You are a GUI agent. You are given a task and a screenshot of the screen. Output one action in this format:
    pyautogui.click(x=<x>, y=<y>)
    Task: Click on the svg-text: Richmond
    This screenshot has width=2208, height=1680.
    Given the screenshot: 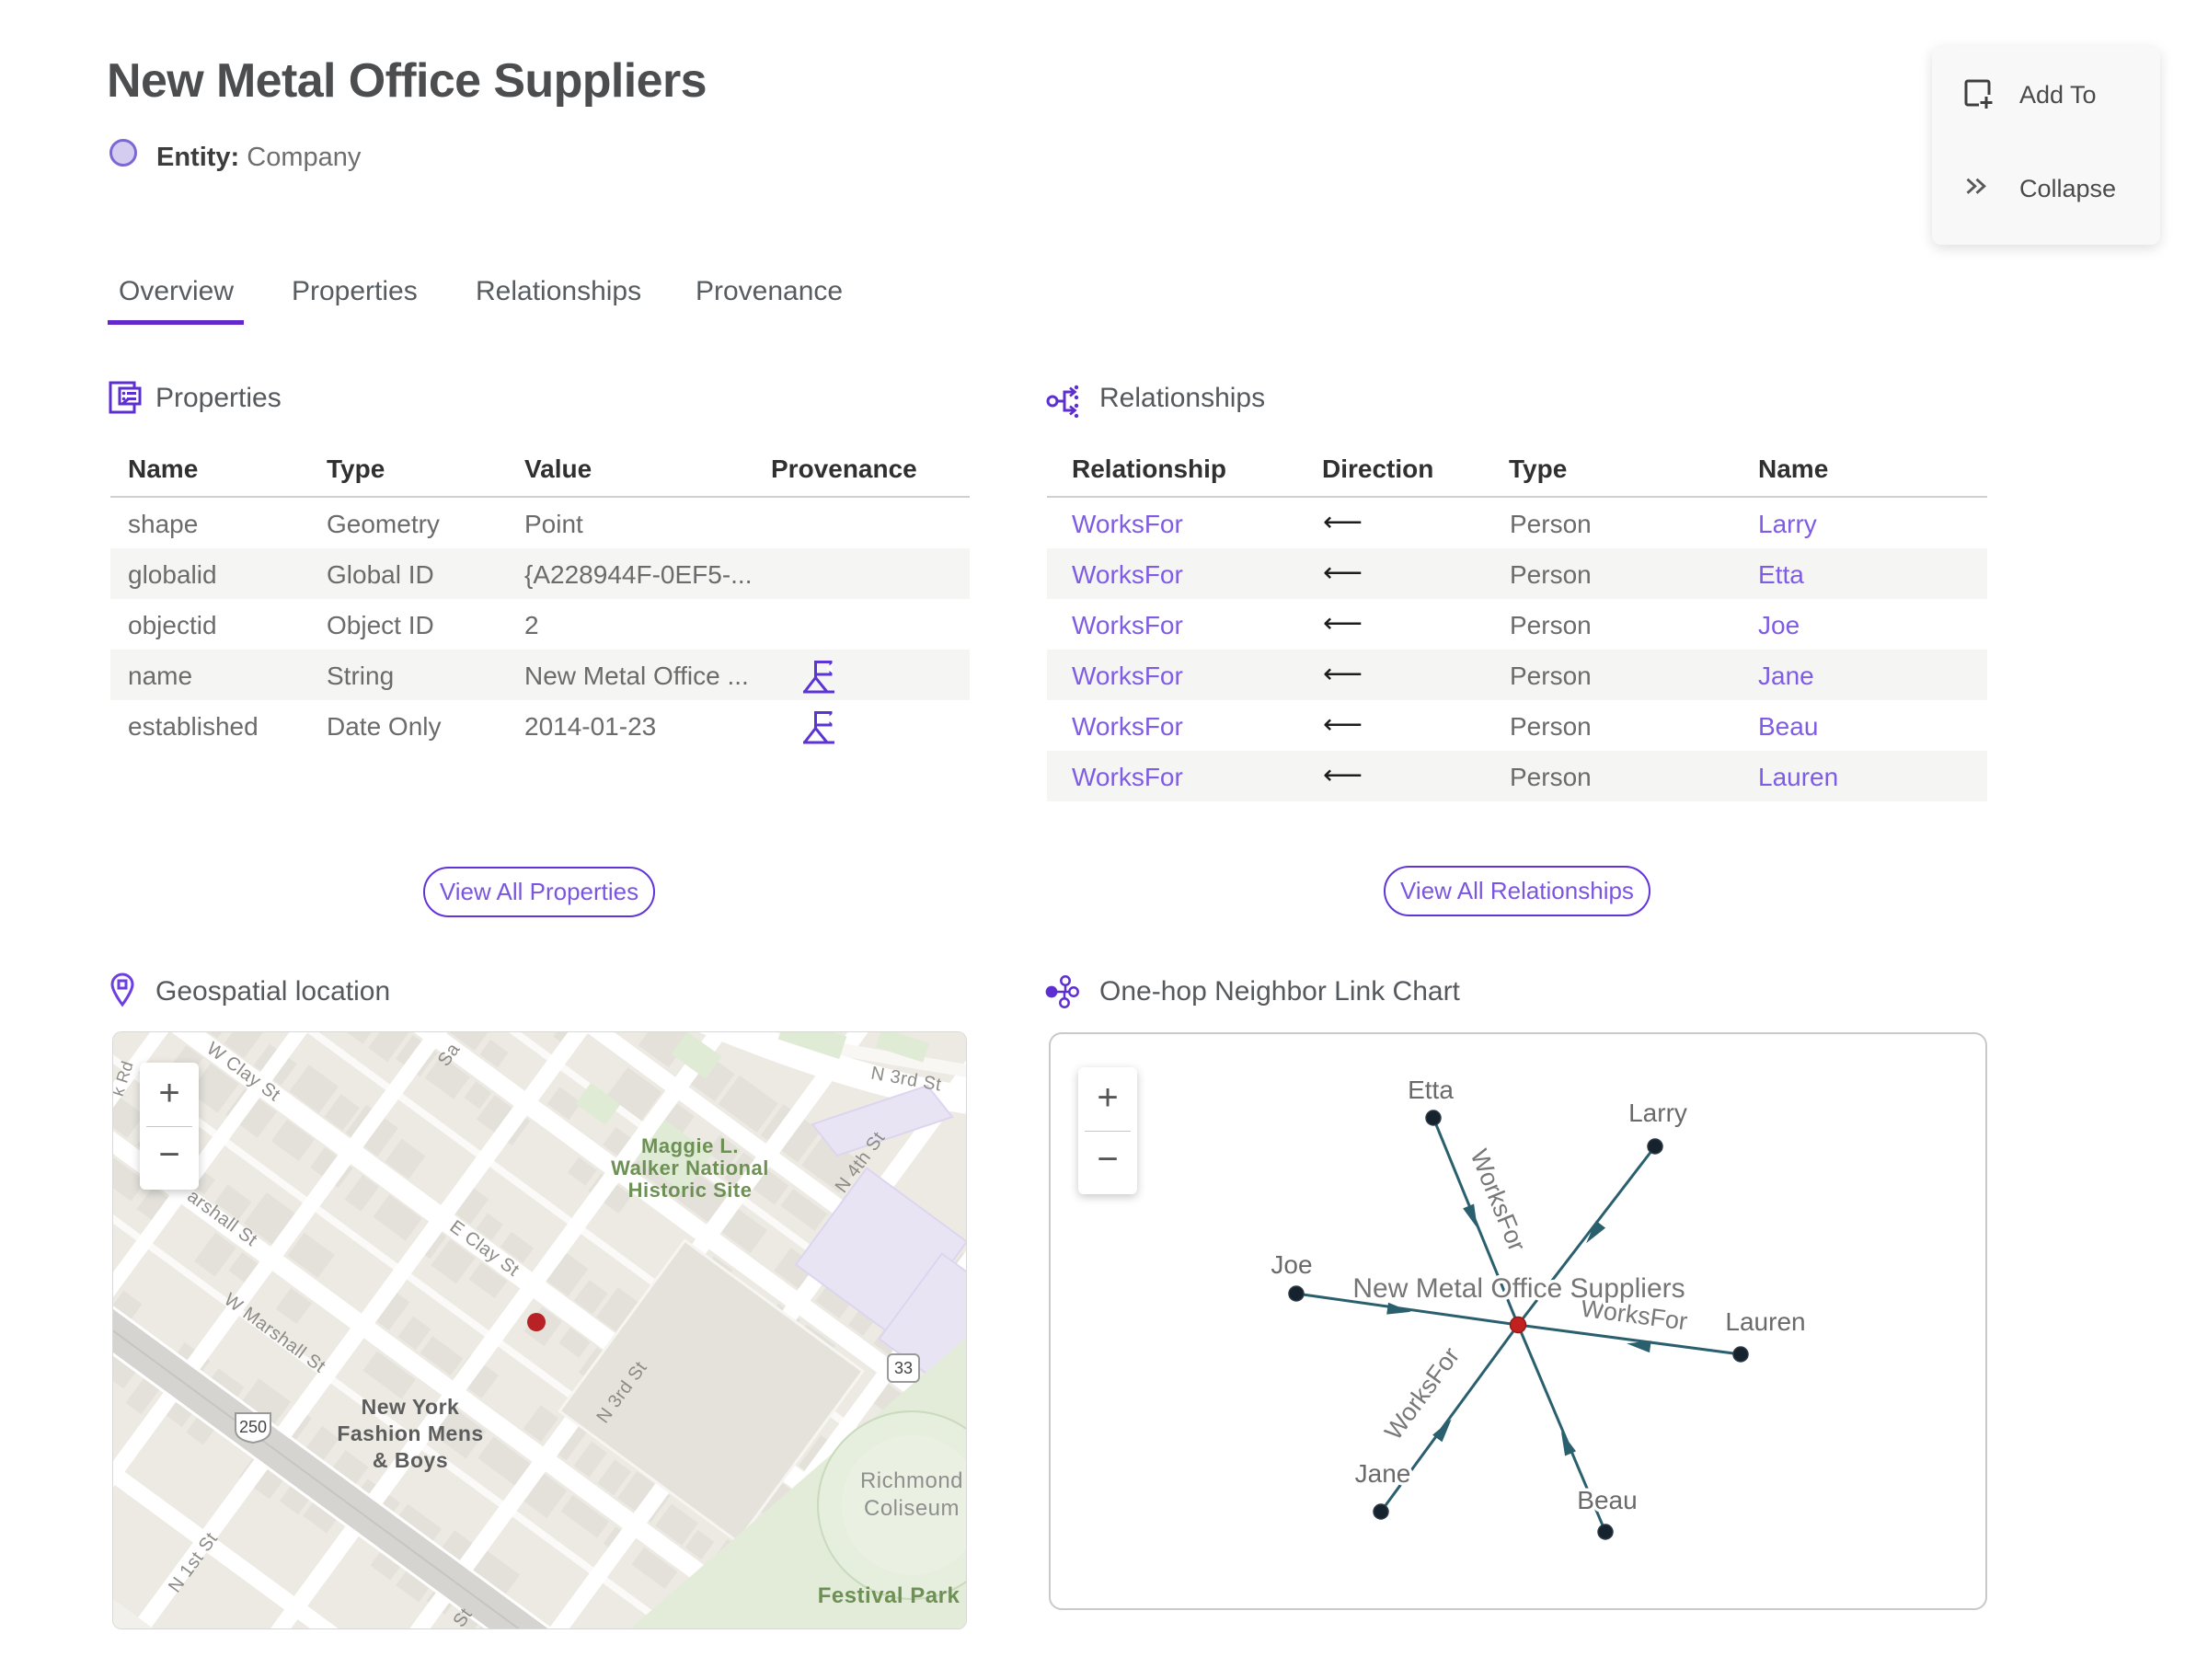 What is the action you would take?
    pyautogui.click(x=911, y=1480)
    